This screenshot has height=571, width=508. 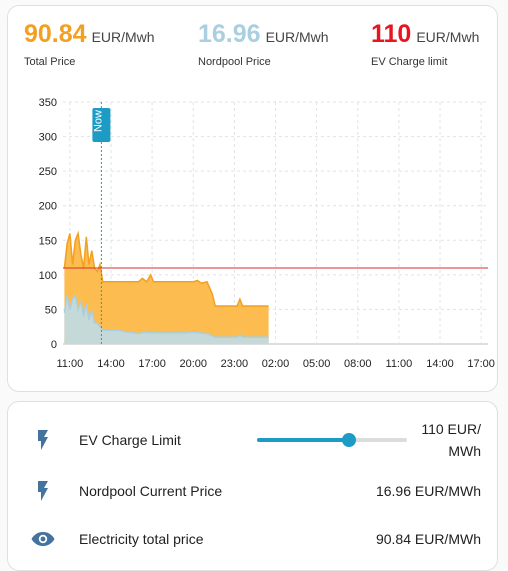 I want to click on slider-fill, so click(x=303, y=440).